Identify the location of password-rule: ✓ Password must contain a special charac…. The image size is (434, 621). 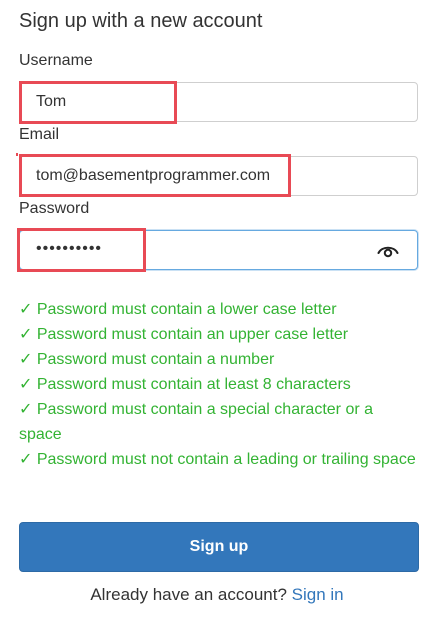
(196, 422).